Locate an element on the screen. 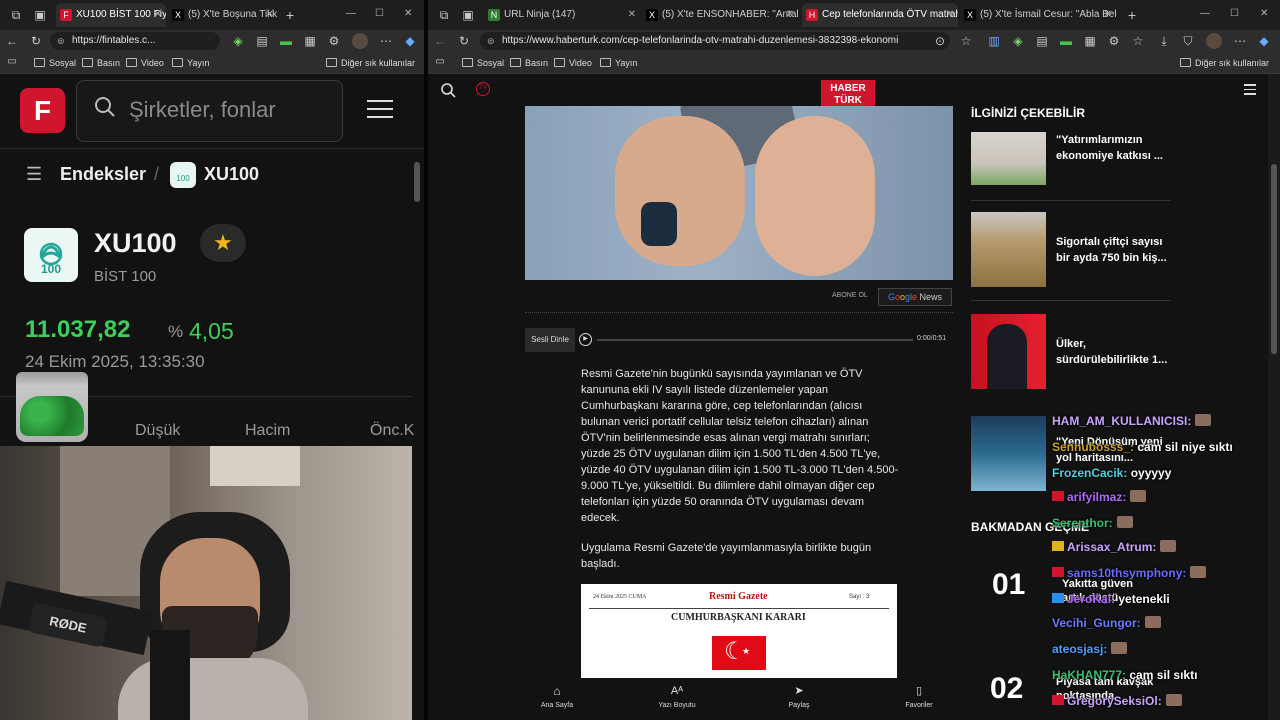 The width and height of the screenshot is (1280, 720). menu-icon is located at coordinates (1250, 89).